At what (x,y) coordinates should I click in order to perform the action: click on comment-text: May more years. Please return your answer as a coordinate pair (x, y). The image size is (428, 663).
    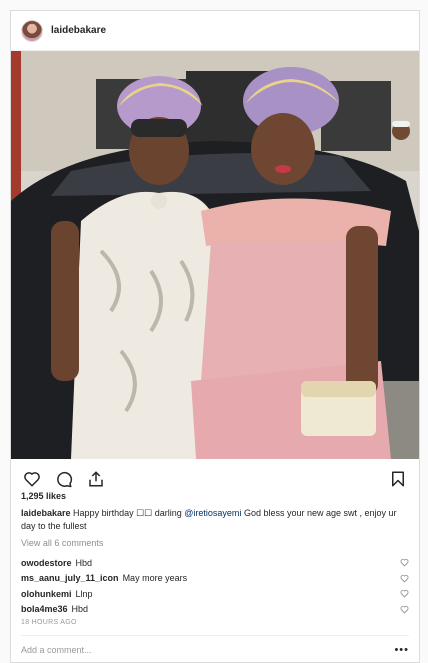
    Looking at the image, I should click on (155, 578).